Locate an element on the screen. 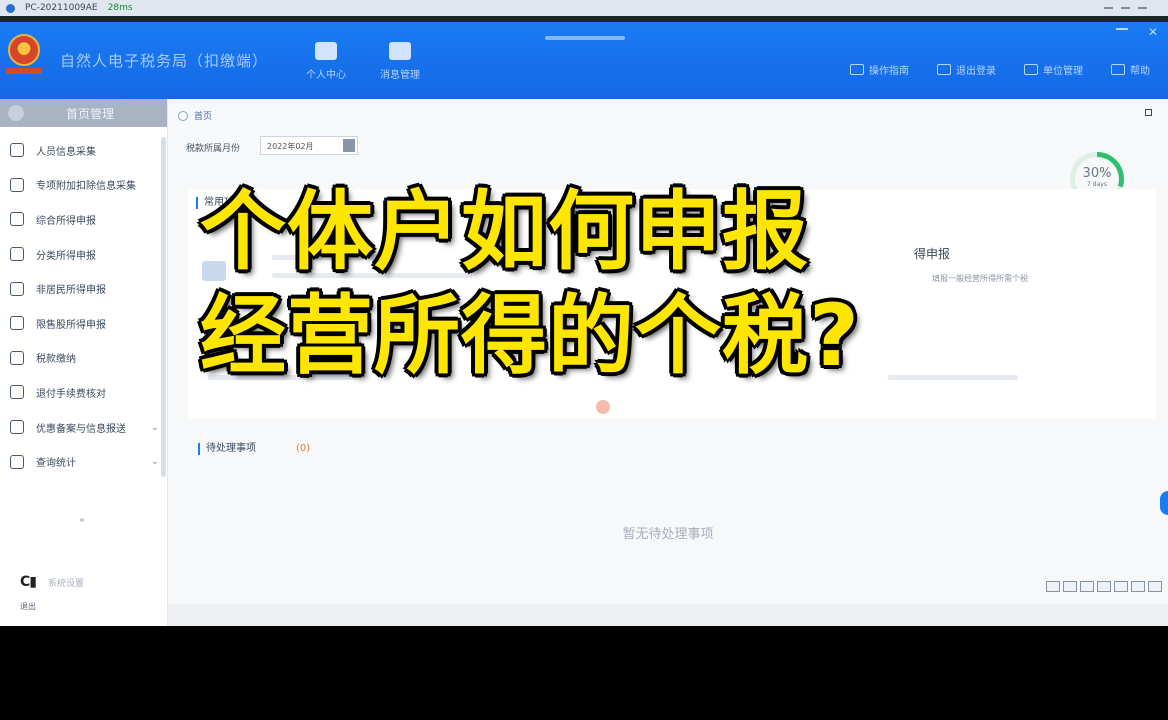 The image size is (1168, 720). logout-icon is located at coordinates (944, 69).